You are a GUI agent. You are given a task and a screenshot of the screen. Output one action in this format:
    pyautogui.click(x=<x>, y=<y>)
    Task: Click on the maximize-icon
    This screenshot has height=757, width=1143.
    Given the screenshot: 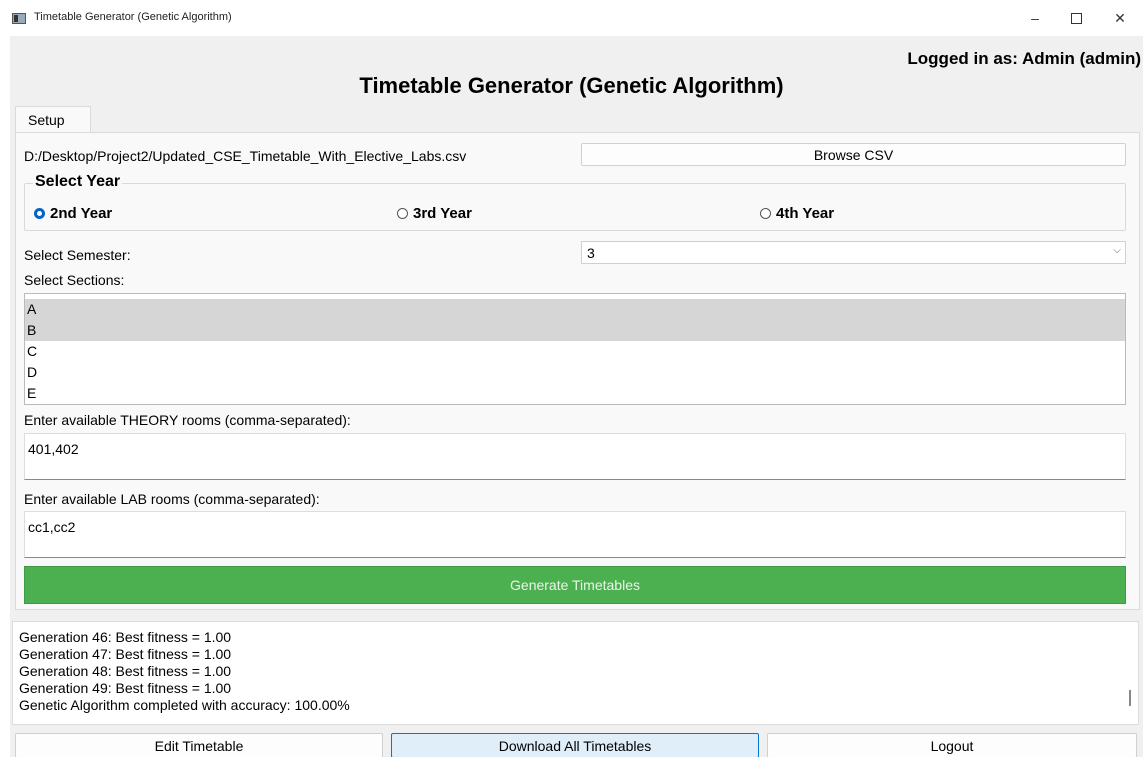 What is the action you would take?
    pyautogui.click(x=1076, y=18)
    